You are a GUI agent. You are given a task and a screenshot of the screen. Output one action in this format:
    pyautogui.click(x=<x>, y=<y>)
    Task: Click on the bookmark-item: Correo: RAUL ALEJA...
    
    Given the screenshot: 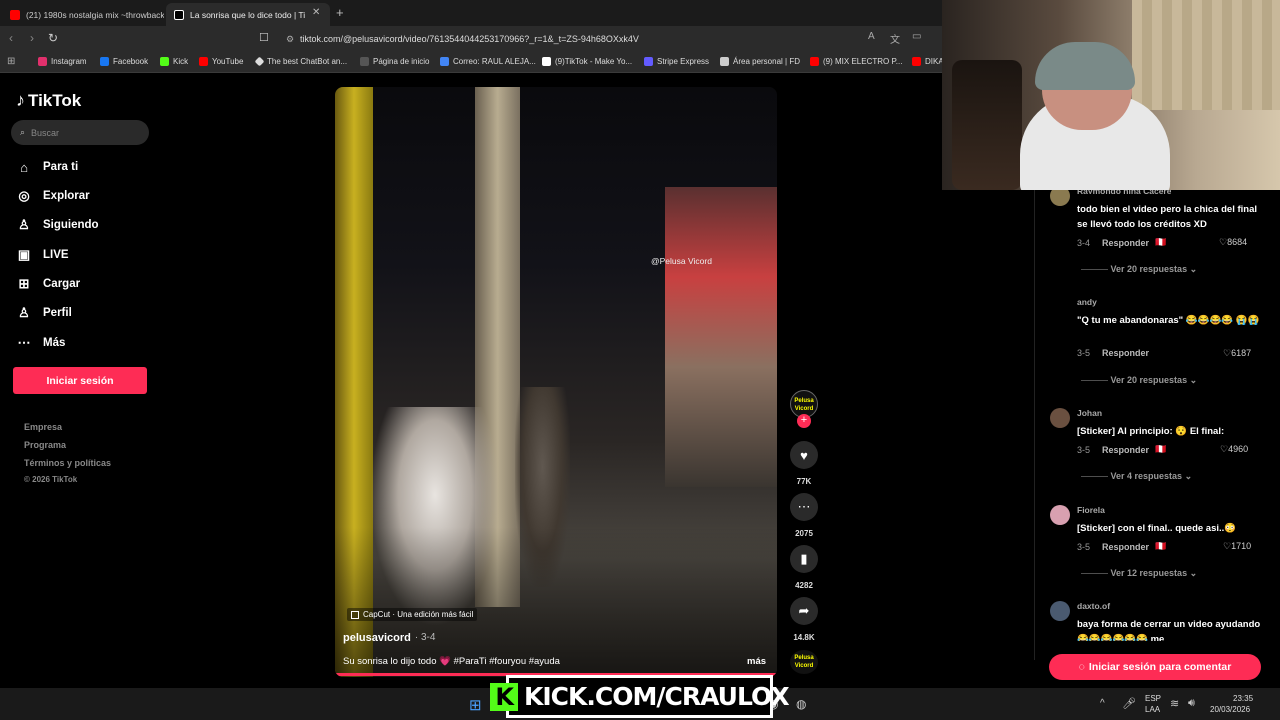 What is the action you would take?
    pyautogui.click(x=488, y=61)
    